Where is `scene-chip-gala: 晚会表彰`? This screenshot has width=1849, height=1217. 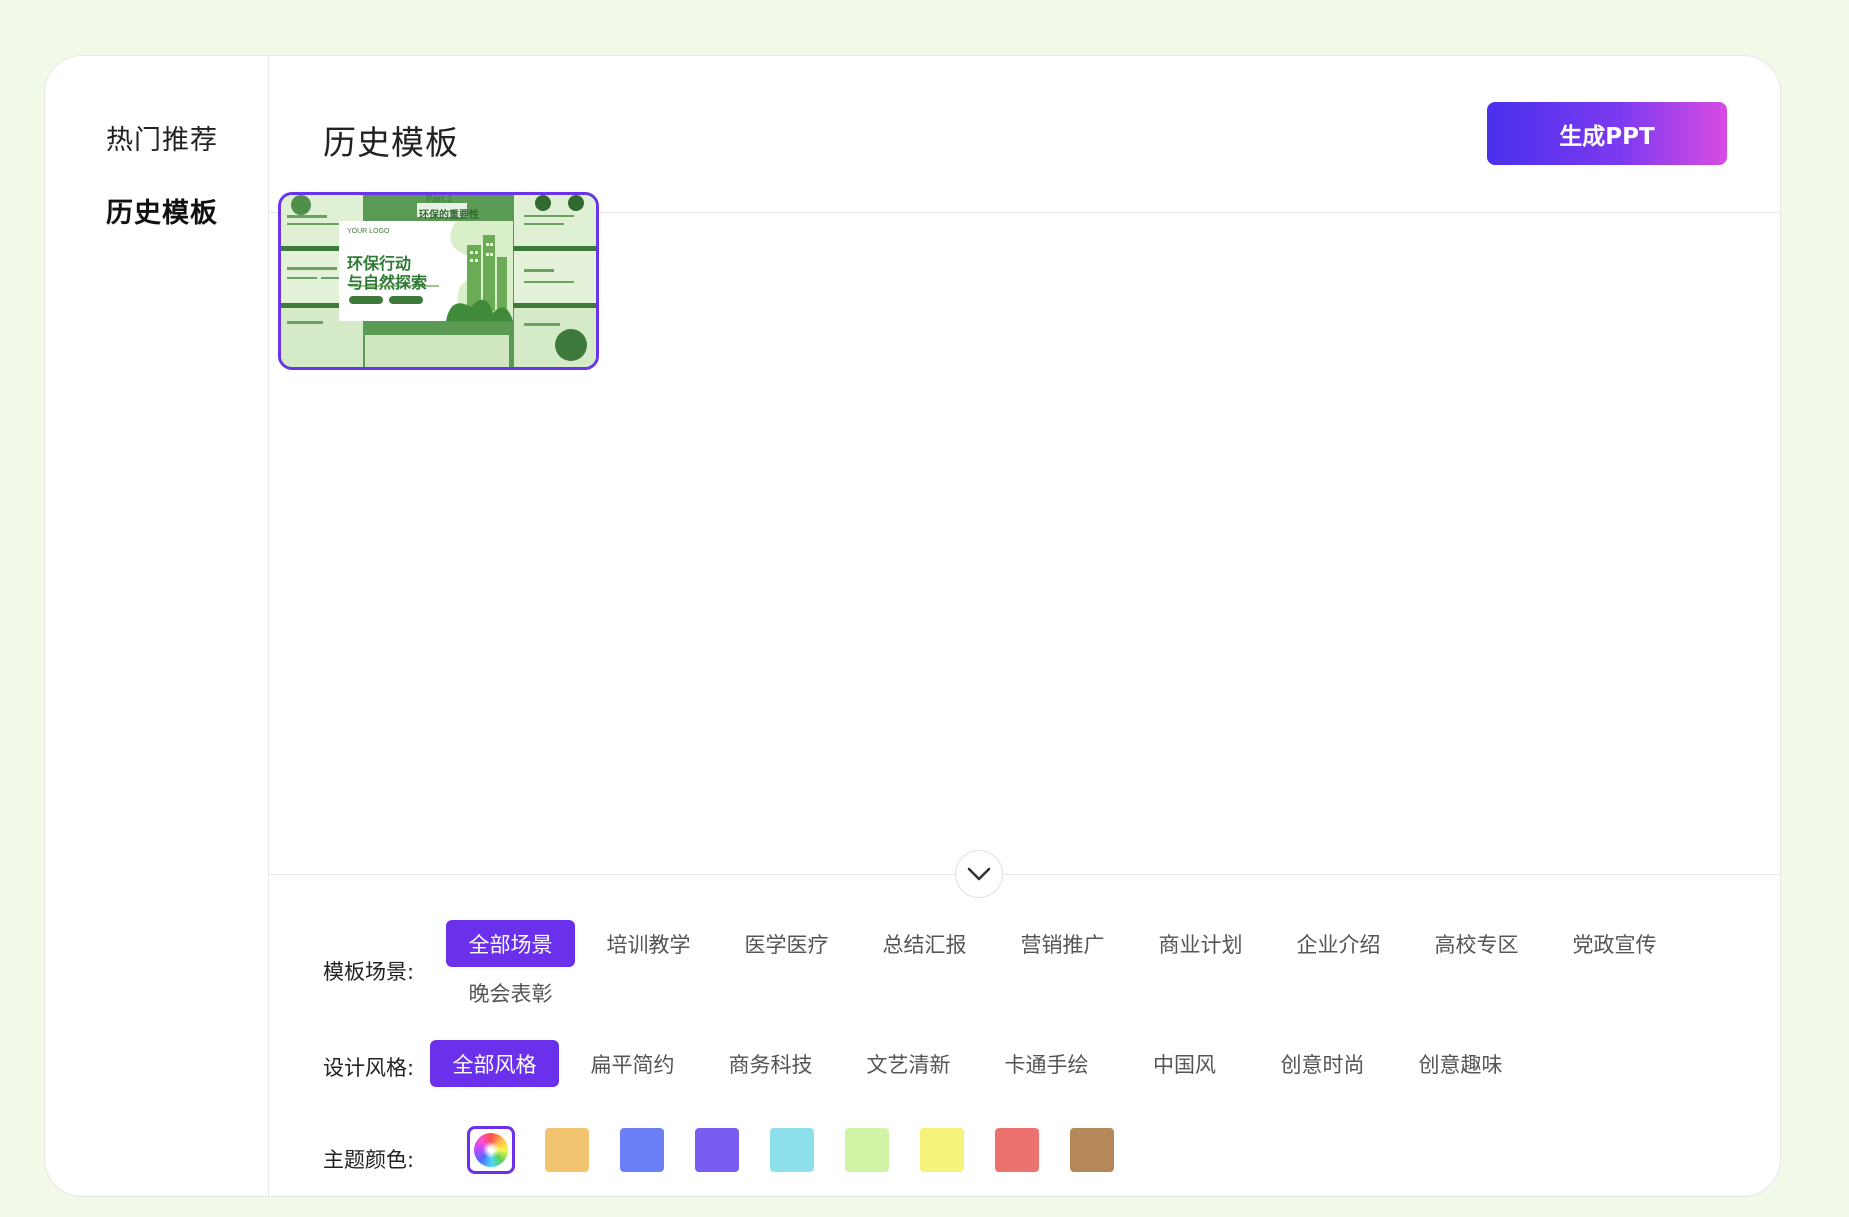 scene-chip-gala: 晚会表彰 is located at coordinates (510, 992).